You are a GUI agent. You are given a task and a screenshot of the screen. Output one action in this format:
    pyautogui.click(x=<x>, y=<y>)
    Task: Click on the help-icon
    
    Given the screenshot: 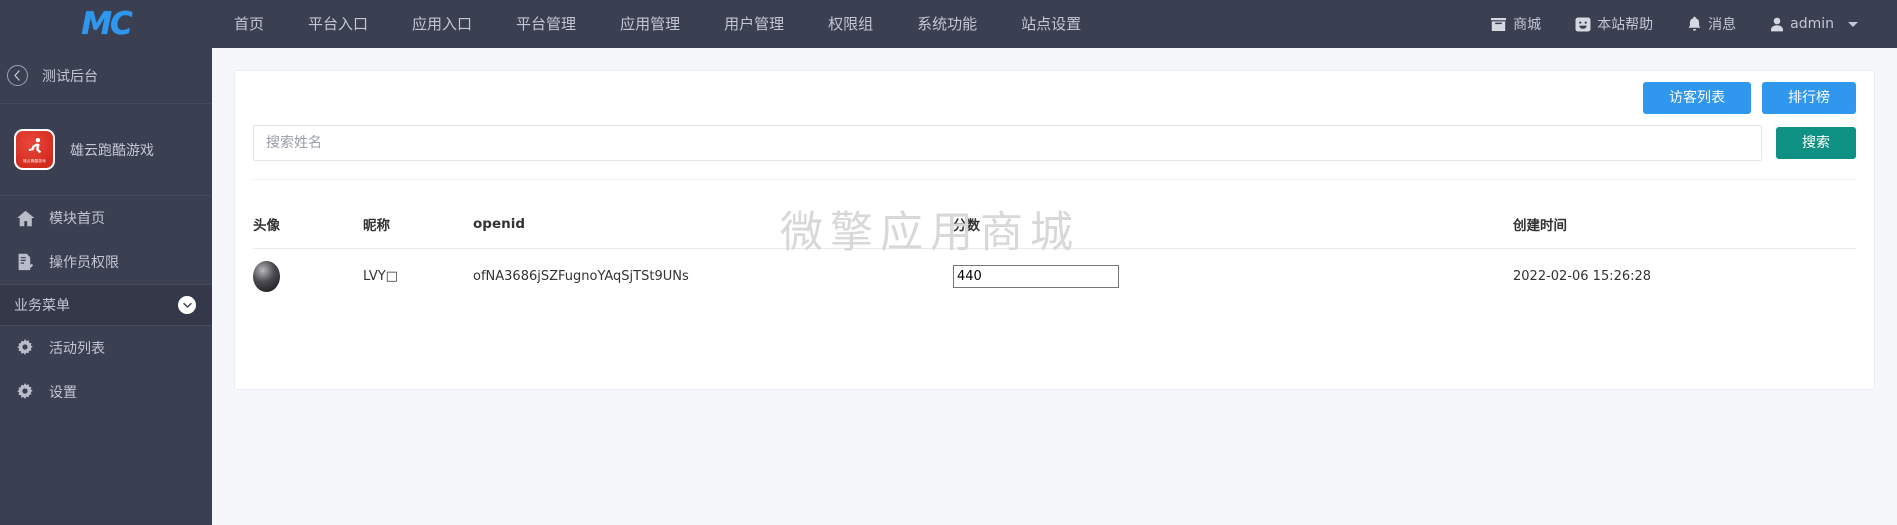 What is the action you would take?
    pyautogui.click(x=1583, y=24)
    